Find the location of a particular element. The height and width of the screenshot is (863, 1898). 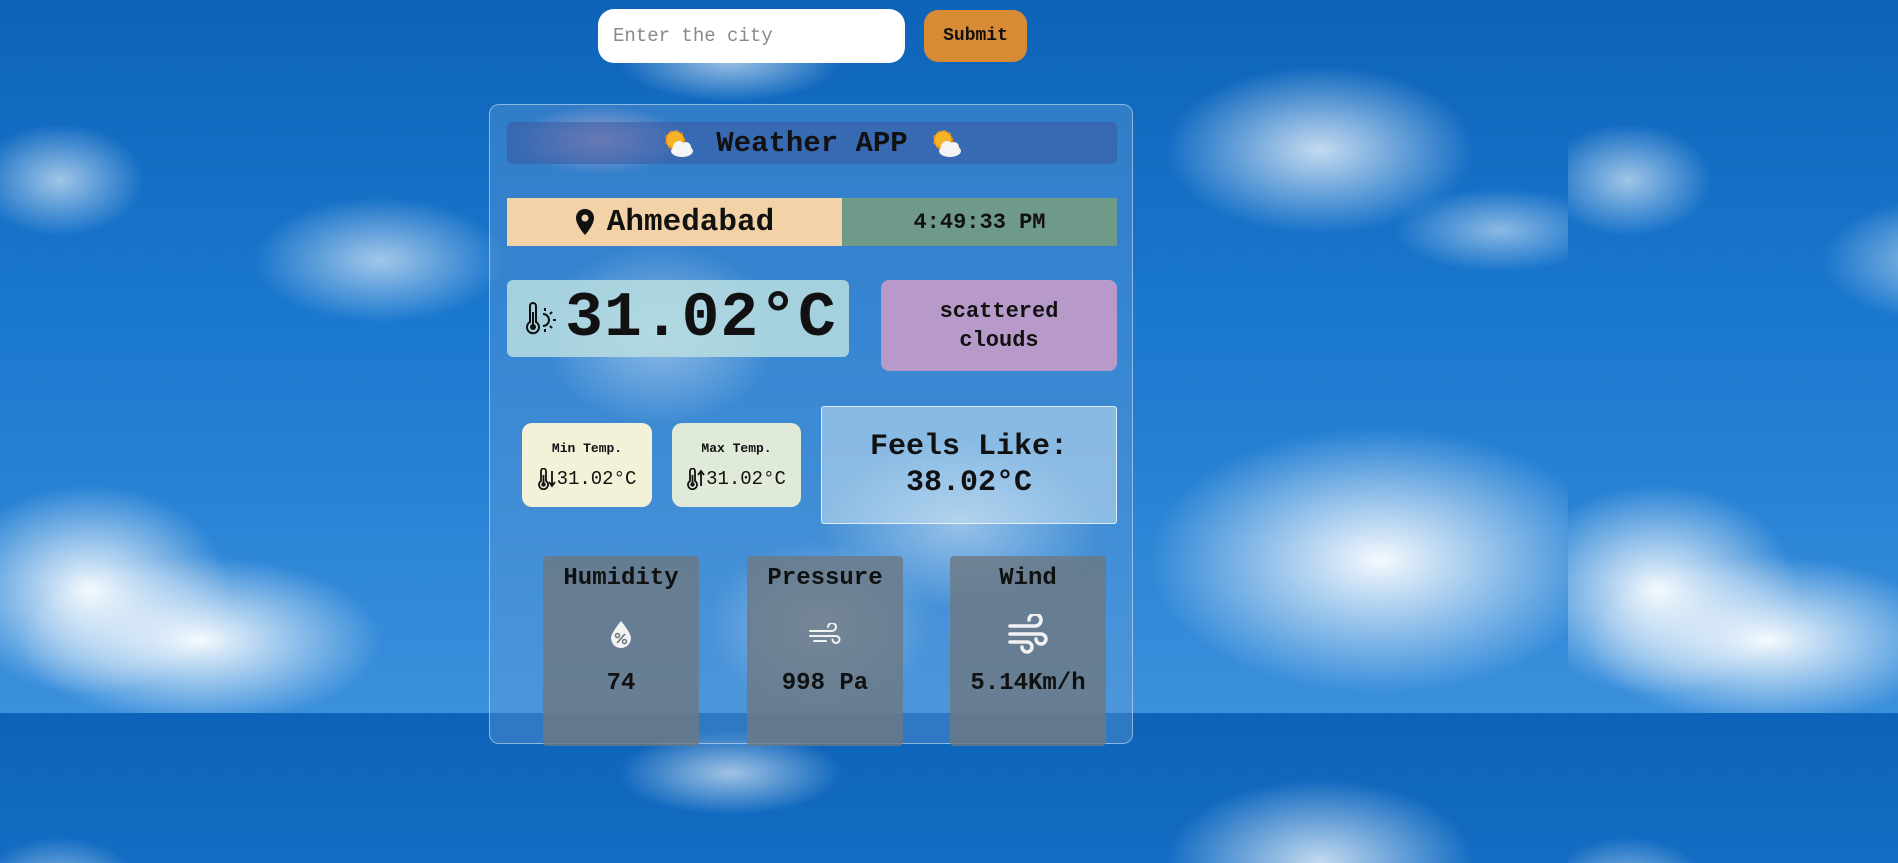

city-name: Ahmedabad is located at coordinates (690, 222).